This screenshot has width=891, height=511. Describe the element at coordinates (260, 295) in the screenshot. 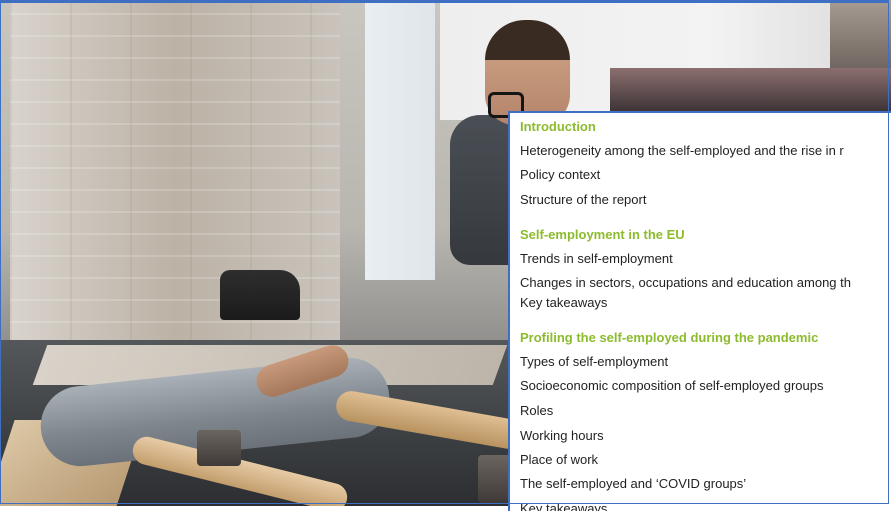

I see `sewing-machine` at that location.